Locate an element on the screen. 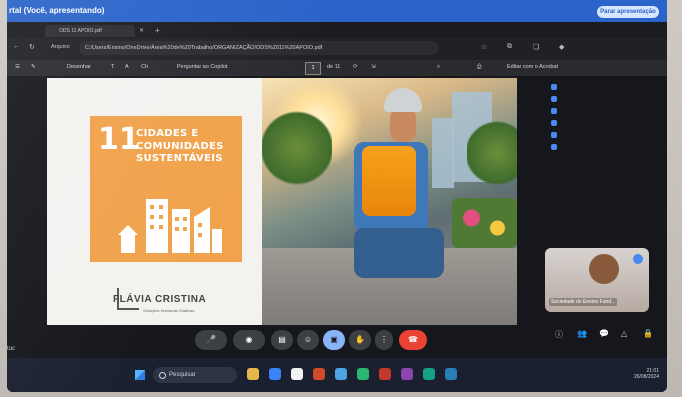 This screenshot has width=682, height=397. fit-page-icon: ⇲ is located at coordinates (373, 67).